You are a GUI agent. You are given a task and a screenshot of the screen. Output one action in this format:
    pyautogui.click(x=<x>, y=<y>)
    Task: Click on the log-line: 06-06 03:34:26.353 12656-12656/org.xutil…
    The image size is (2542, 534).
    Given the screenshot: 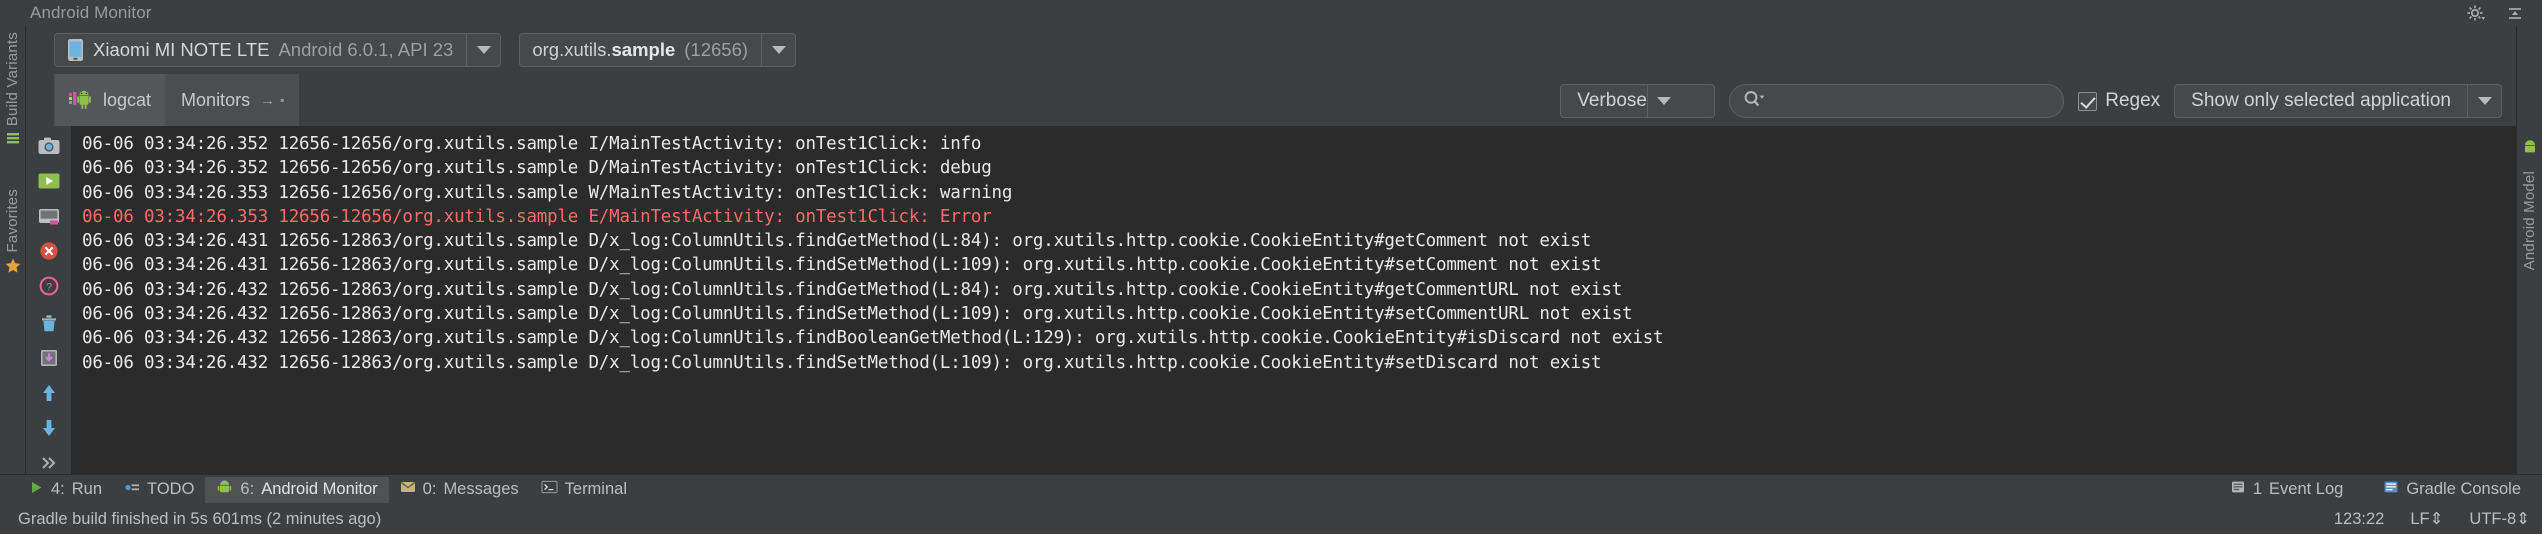 What is the action you would take?
    pyautogui.click(x=547, y=192)
    